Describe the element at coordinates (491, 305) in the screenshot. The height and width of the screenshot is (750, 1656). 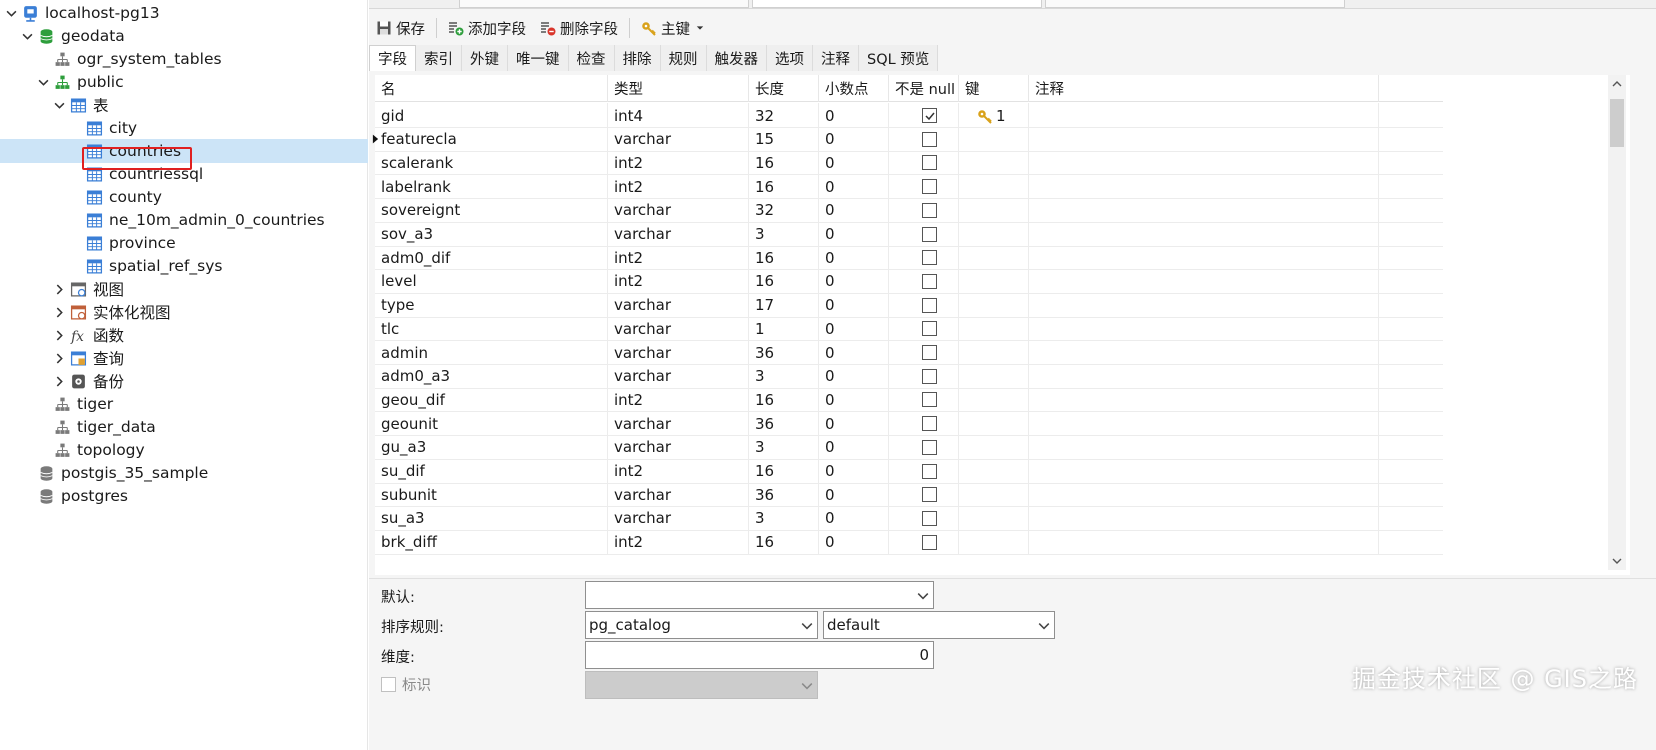
I see `field-name-cell: type` at that location.